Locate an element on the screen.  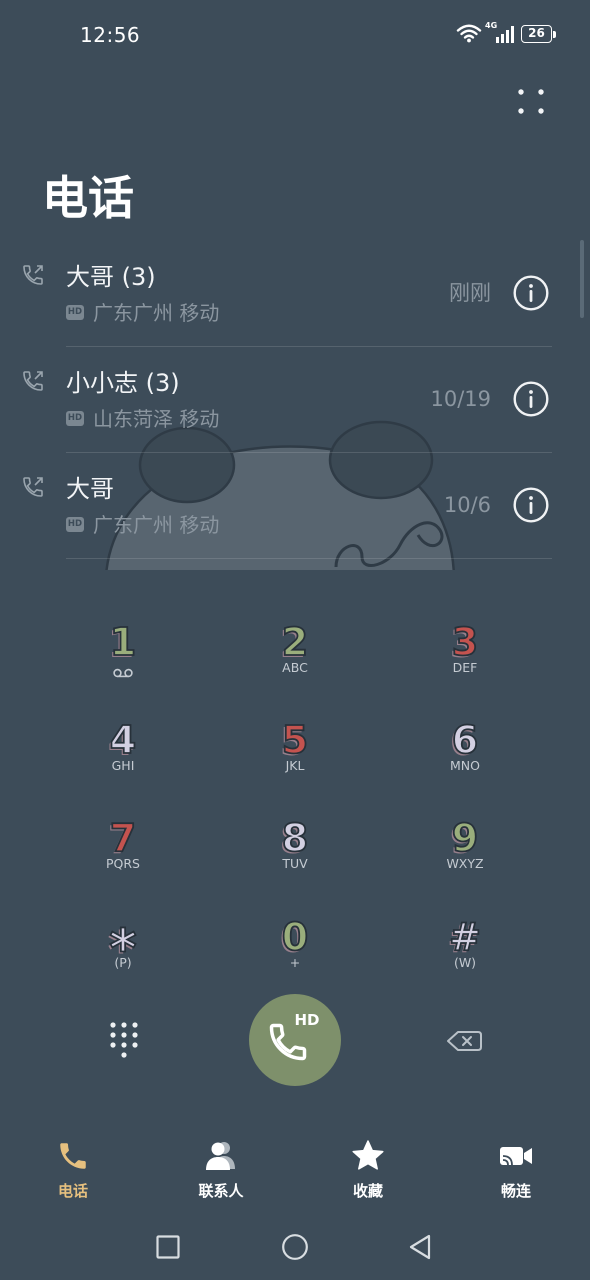
key-letters: GHI is located at coordinates (123, 765).